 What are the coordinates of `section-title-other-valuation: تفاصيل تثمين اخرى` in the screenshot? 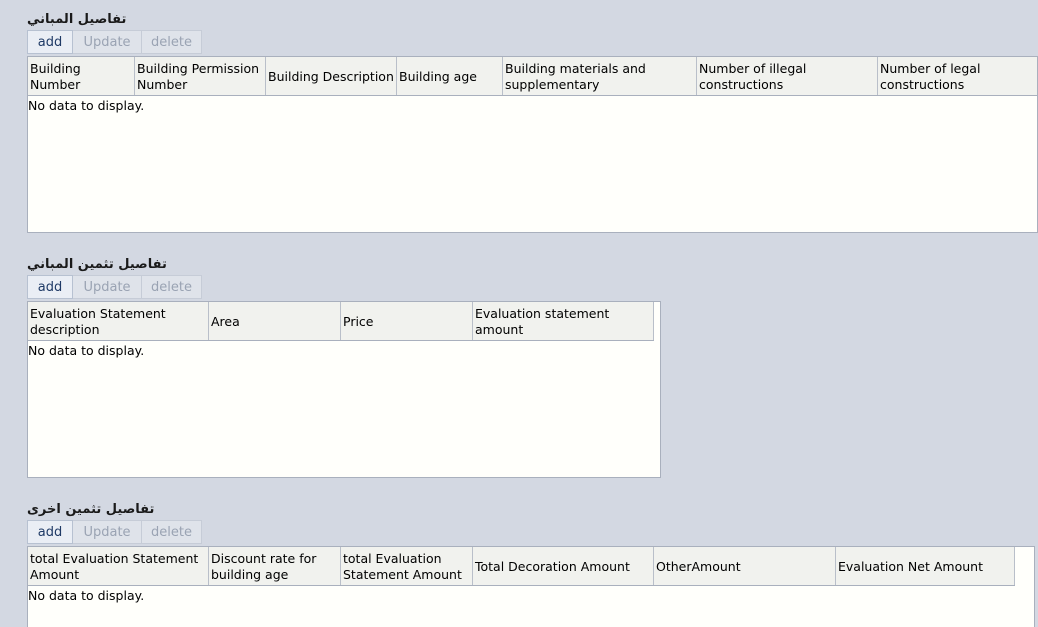 It's located at (91, 509).